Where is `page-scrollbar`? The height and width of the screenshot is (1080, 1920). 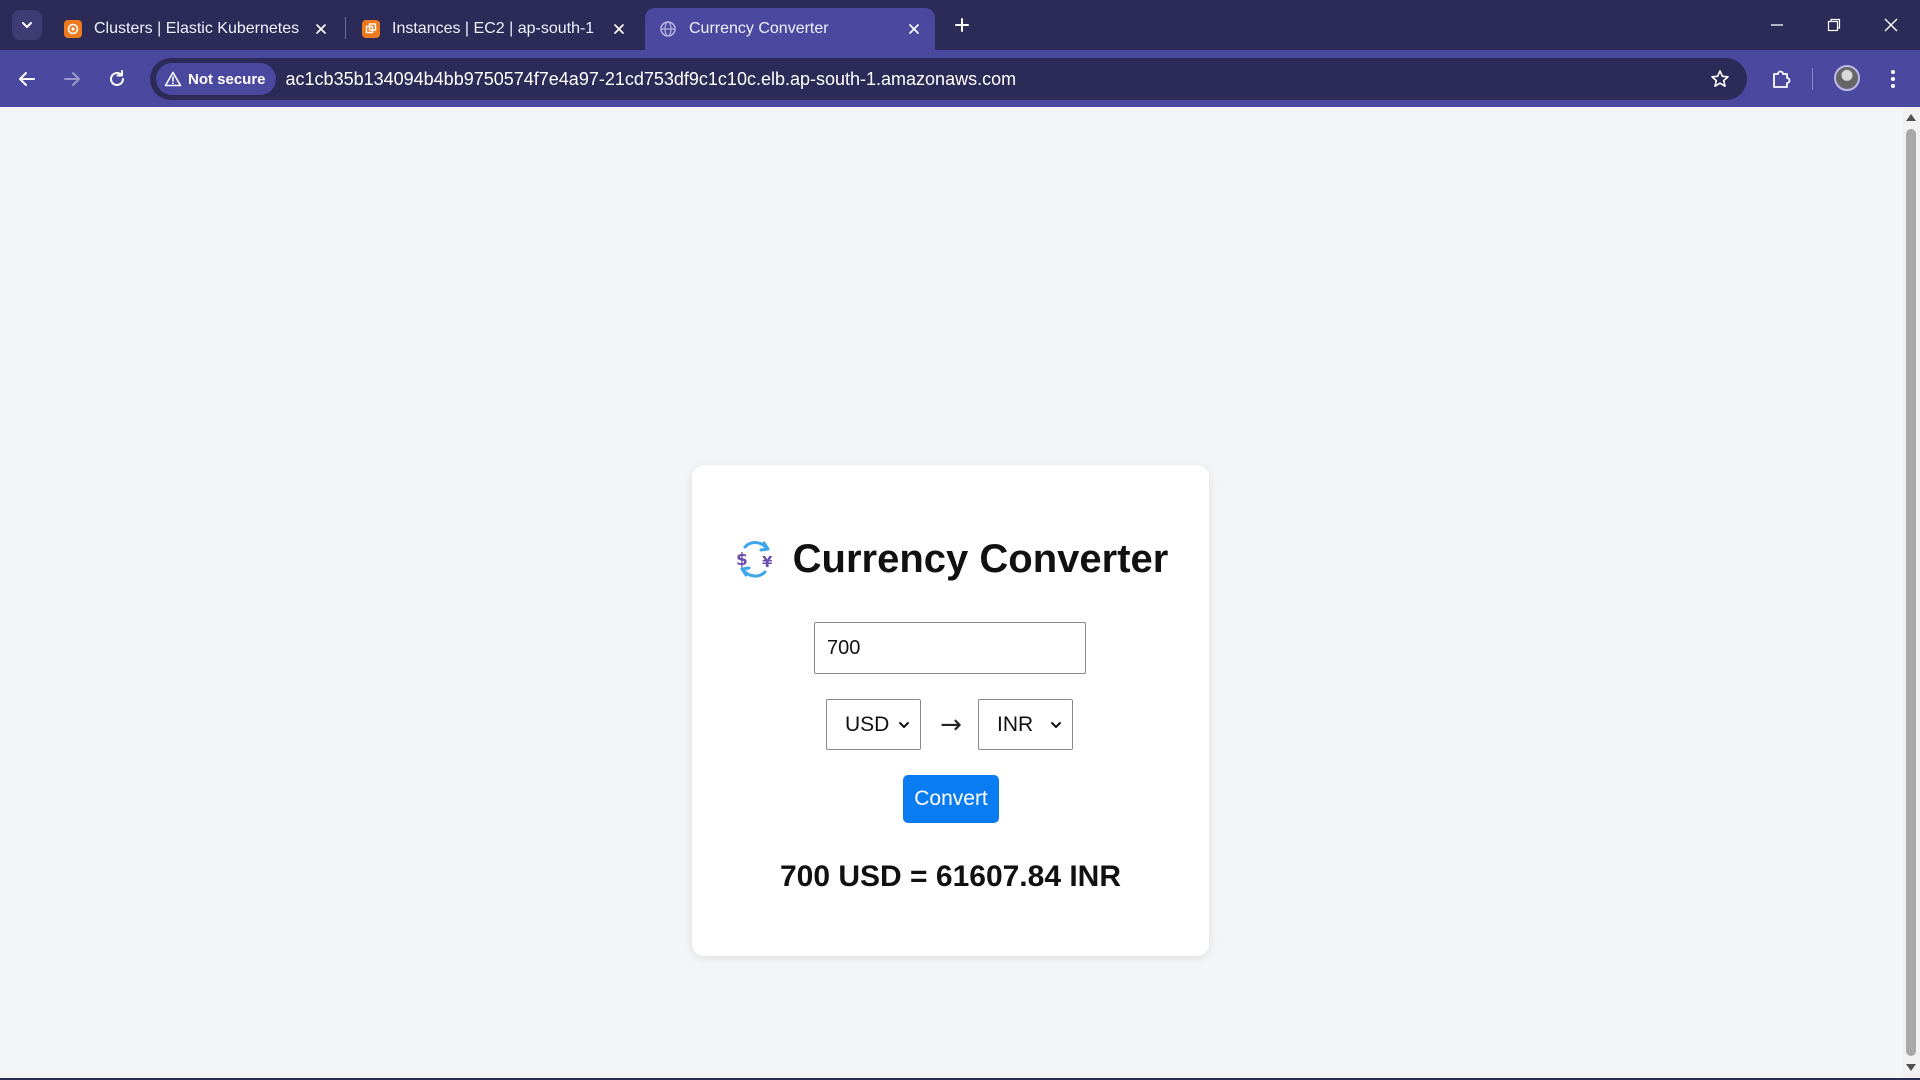
page-scrollbar is located at coordinates (1911, 592).